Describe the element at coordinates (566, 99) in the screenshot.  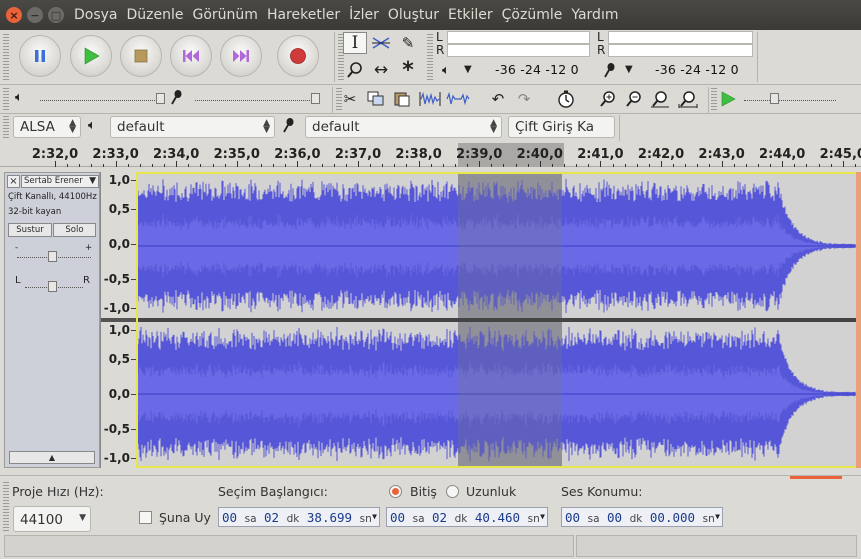
I see `sync-lock-button` at that location.